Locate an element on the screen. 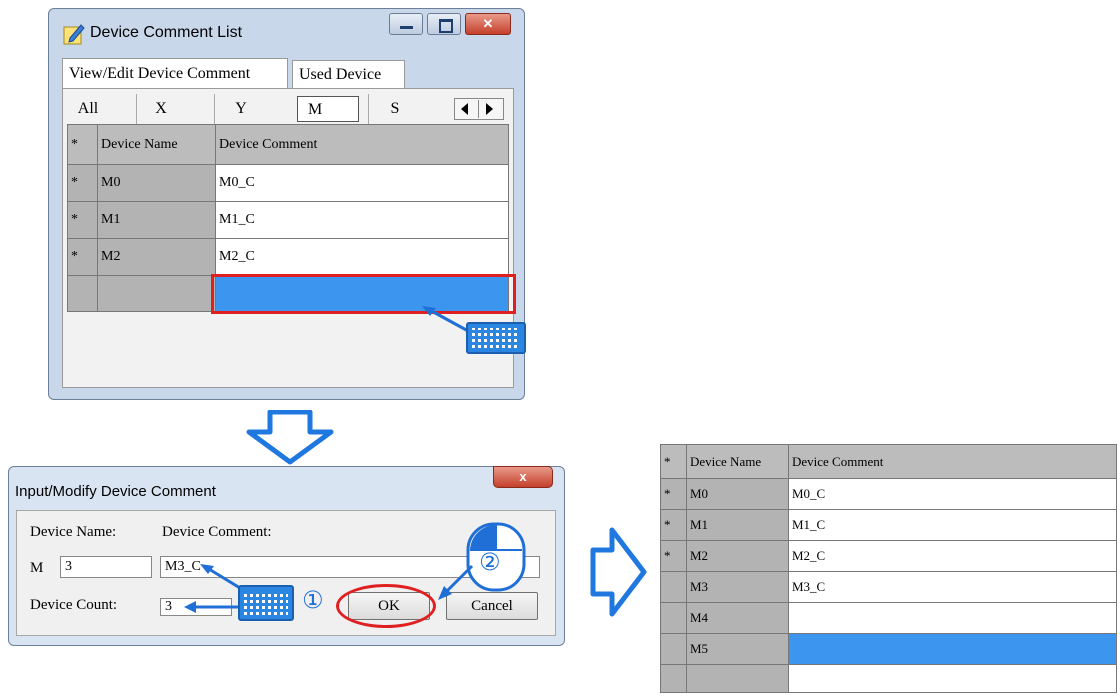  dialog-close-button: x is located at coordinates (523, 477).